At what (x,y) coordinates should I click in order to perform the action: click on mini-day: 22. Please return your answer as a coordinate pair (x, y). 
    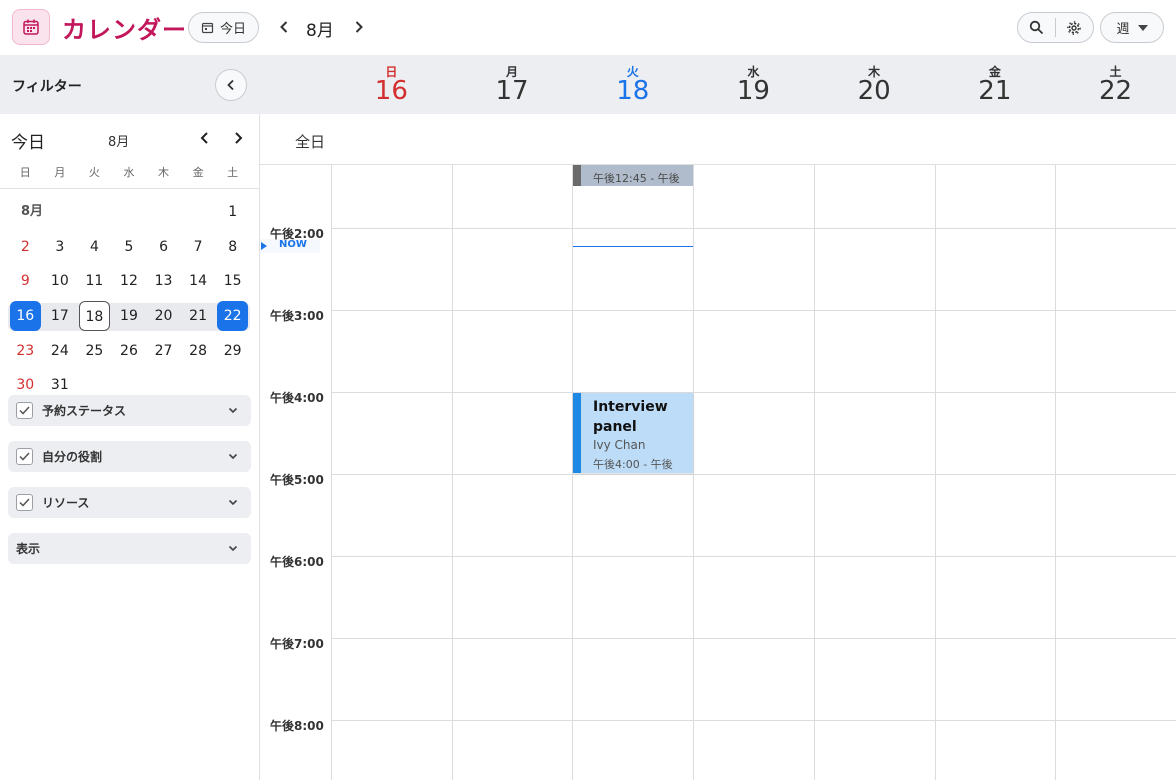
    Looking at the image, I should click on (232, 316).